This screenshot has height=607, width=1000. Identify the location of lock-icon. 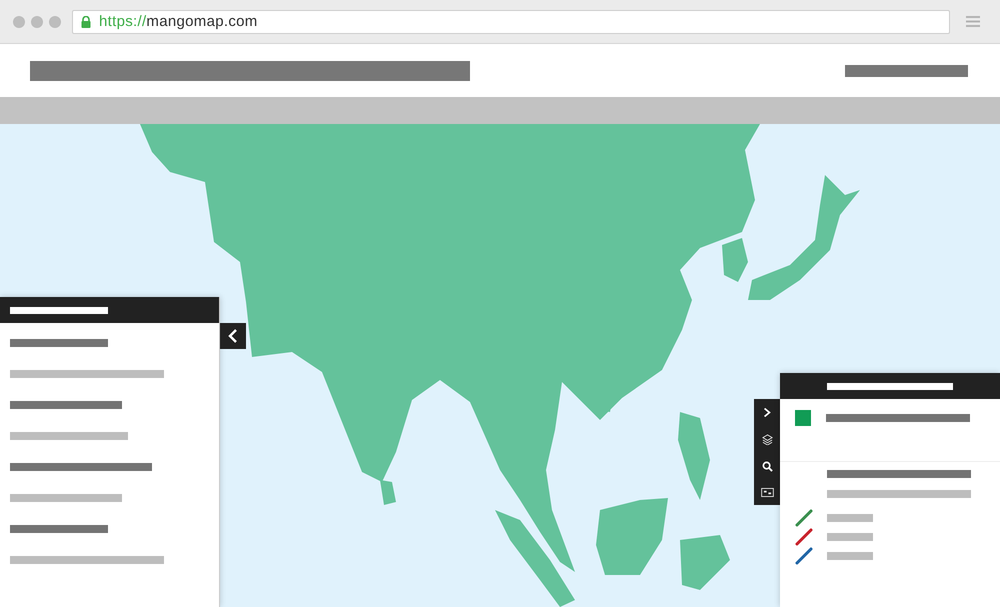
(86, 22).